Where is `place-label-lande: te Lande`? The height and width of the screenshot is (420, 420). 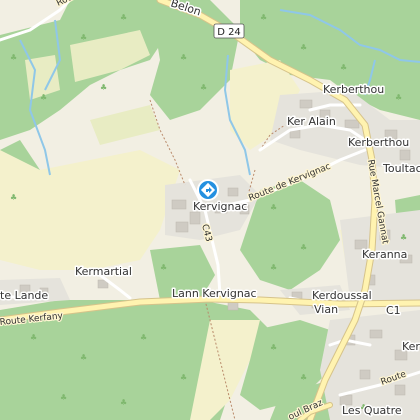 place-label-lande: te Lande is located at coordinates (24, 295).